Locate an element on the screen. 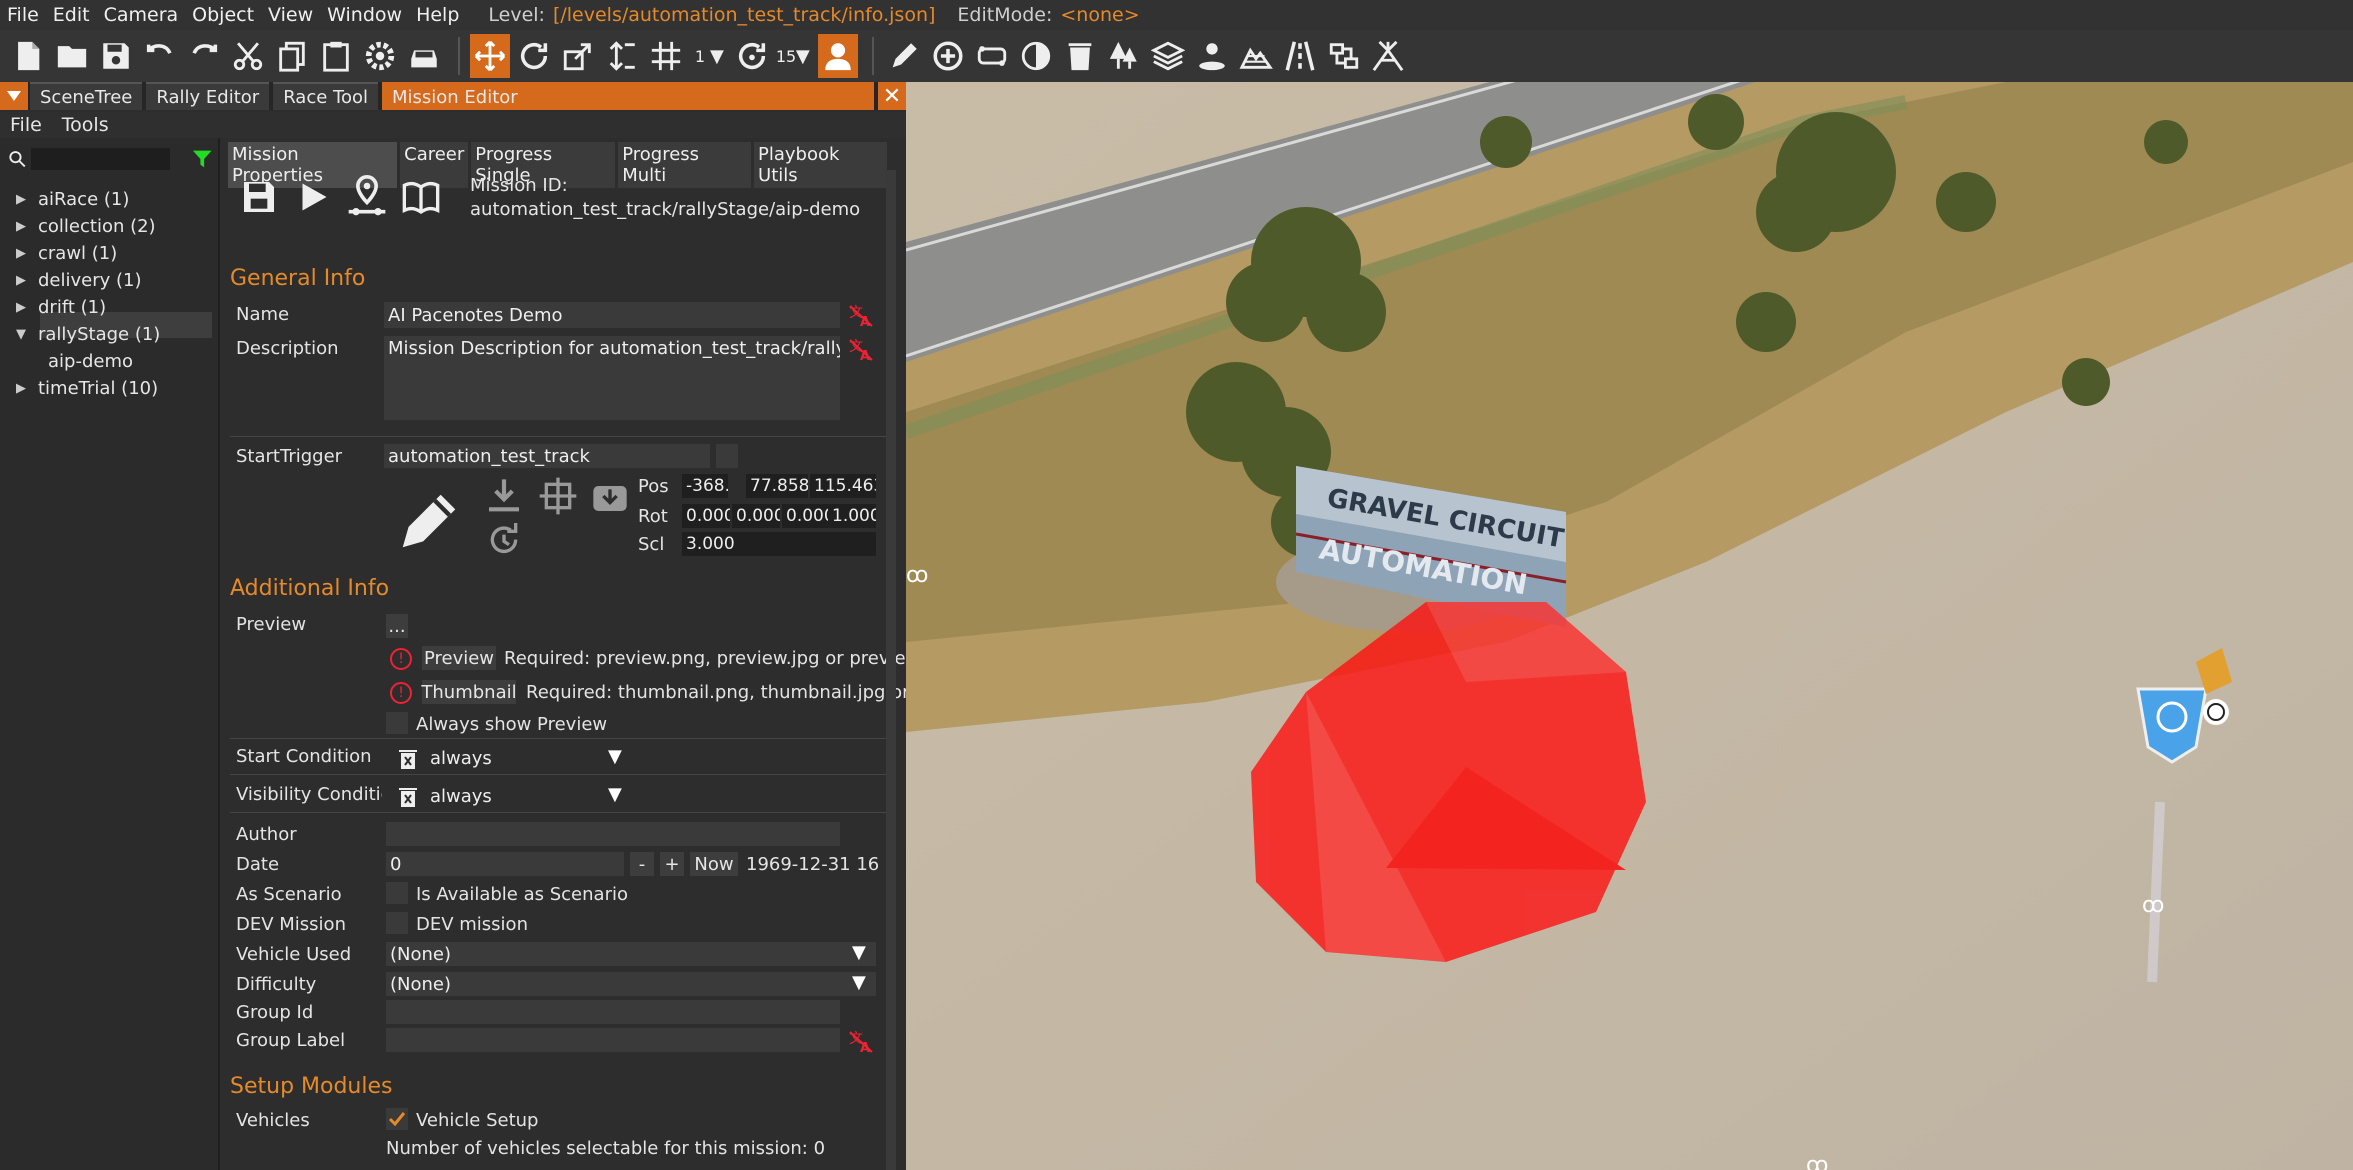 The height and width of the screenshot is (1170, 2353). vehicle-used-select: (None) is located at coordinates (631, 954).